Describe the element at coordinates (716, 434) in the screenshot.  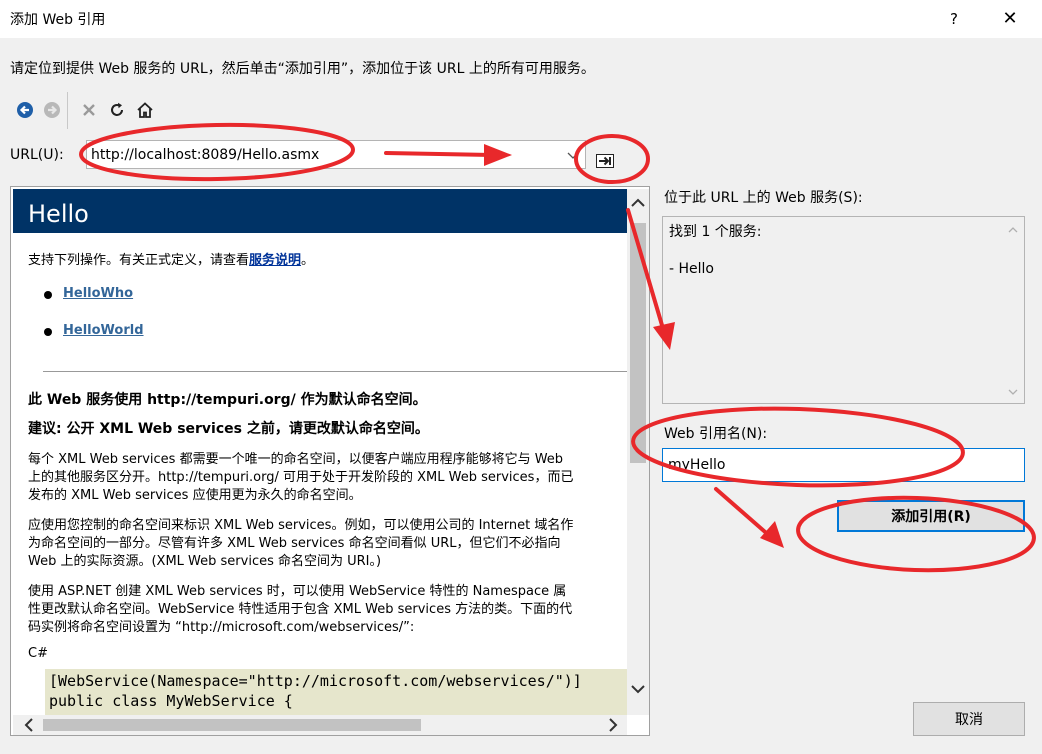
I see `reference-name-label: Web 引用名(N):` at that location.